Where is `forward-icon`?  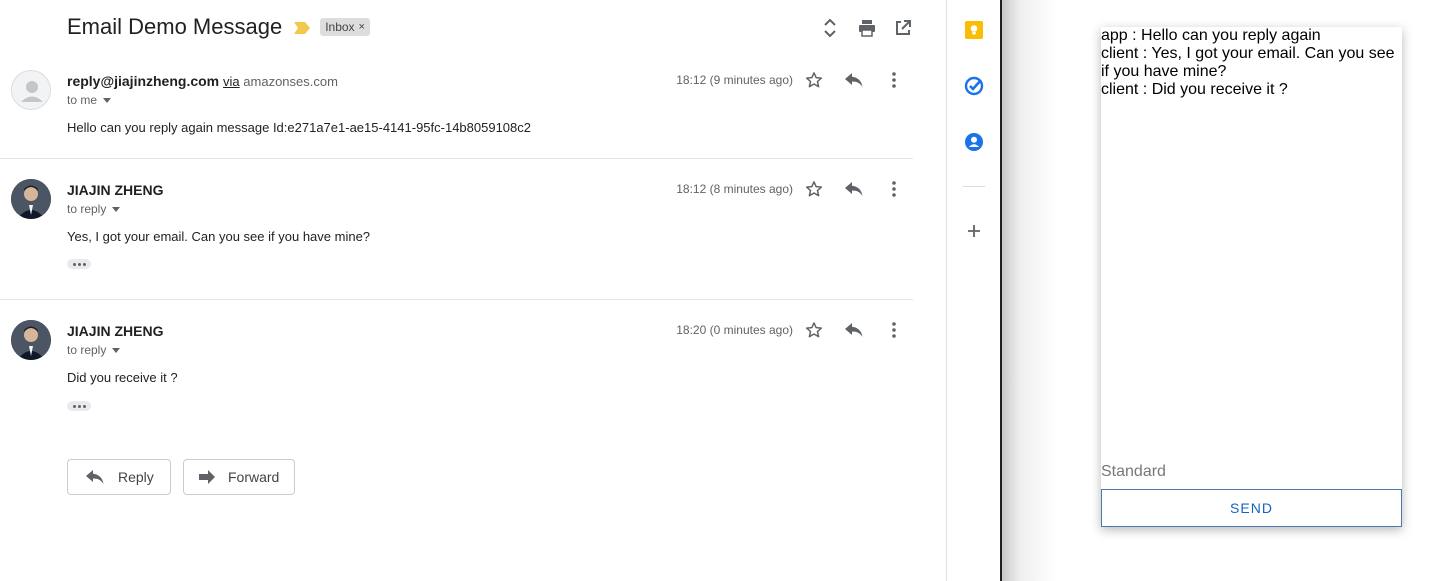
forward-icon is located at coordinates (207, 477).